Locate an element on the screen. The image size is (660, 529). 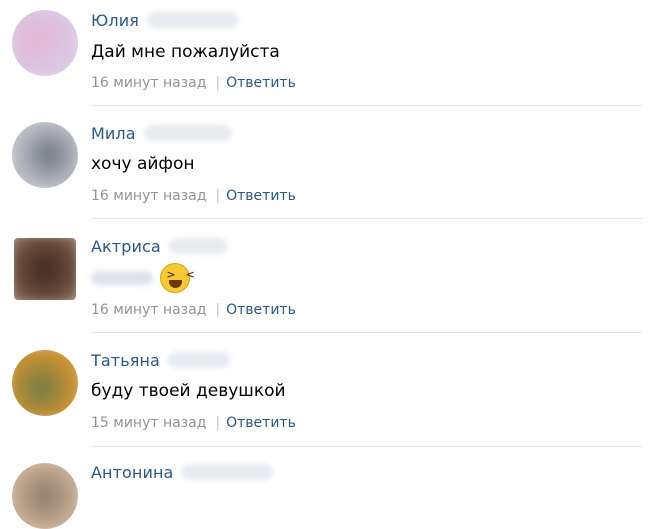
comment-text: Дай мне пожалуйста is located at coordinates (185, 52).